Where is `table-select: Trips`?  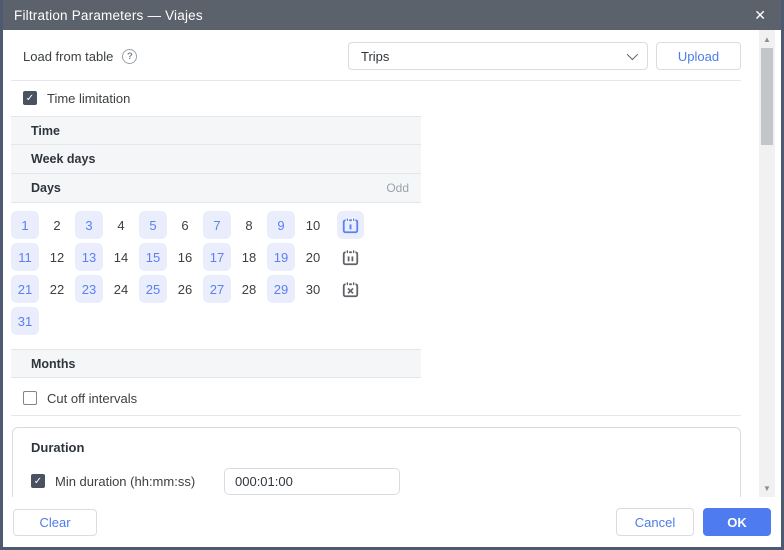
table-select: Trips is located at coordinates (498, 56).